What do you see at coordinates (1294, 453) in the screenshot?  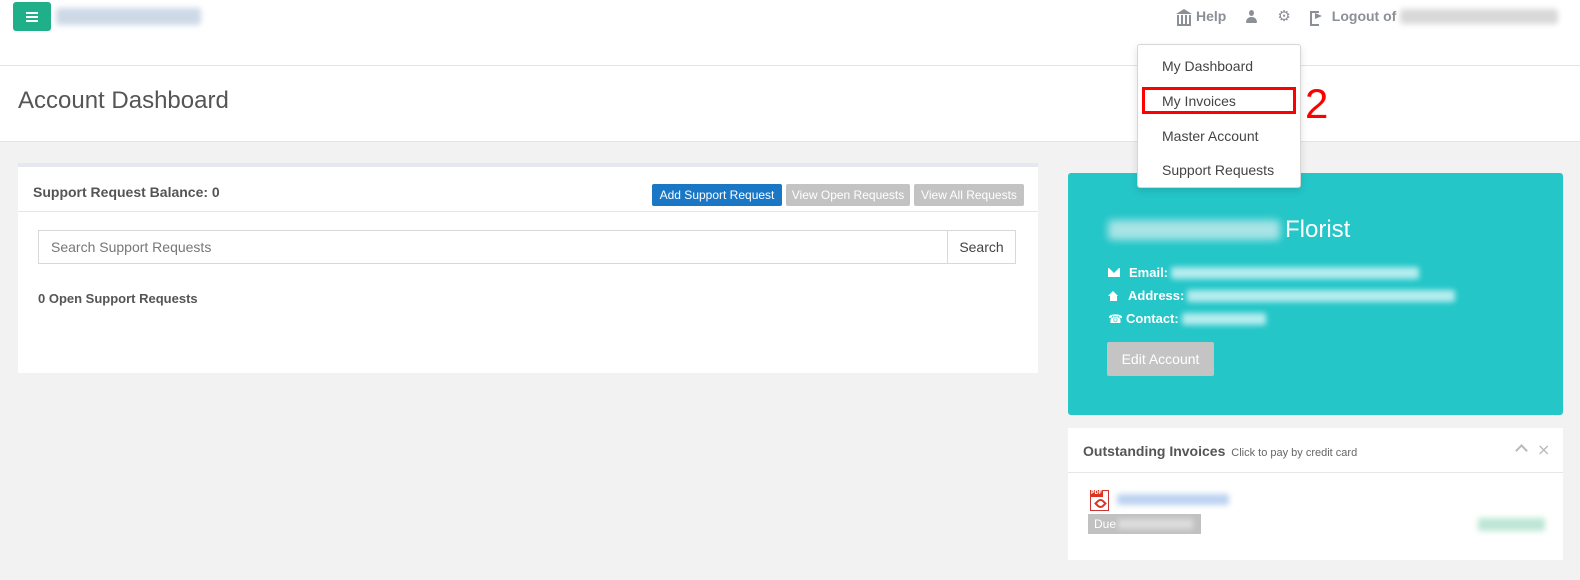 I see `invoices-subtitle: Click to pay by credit card` at bounding box center [1294, 453].